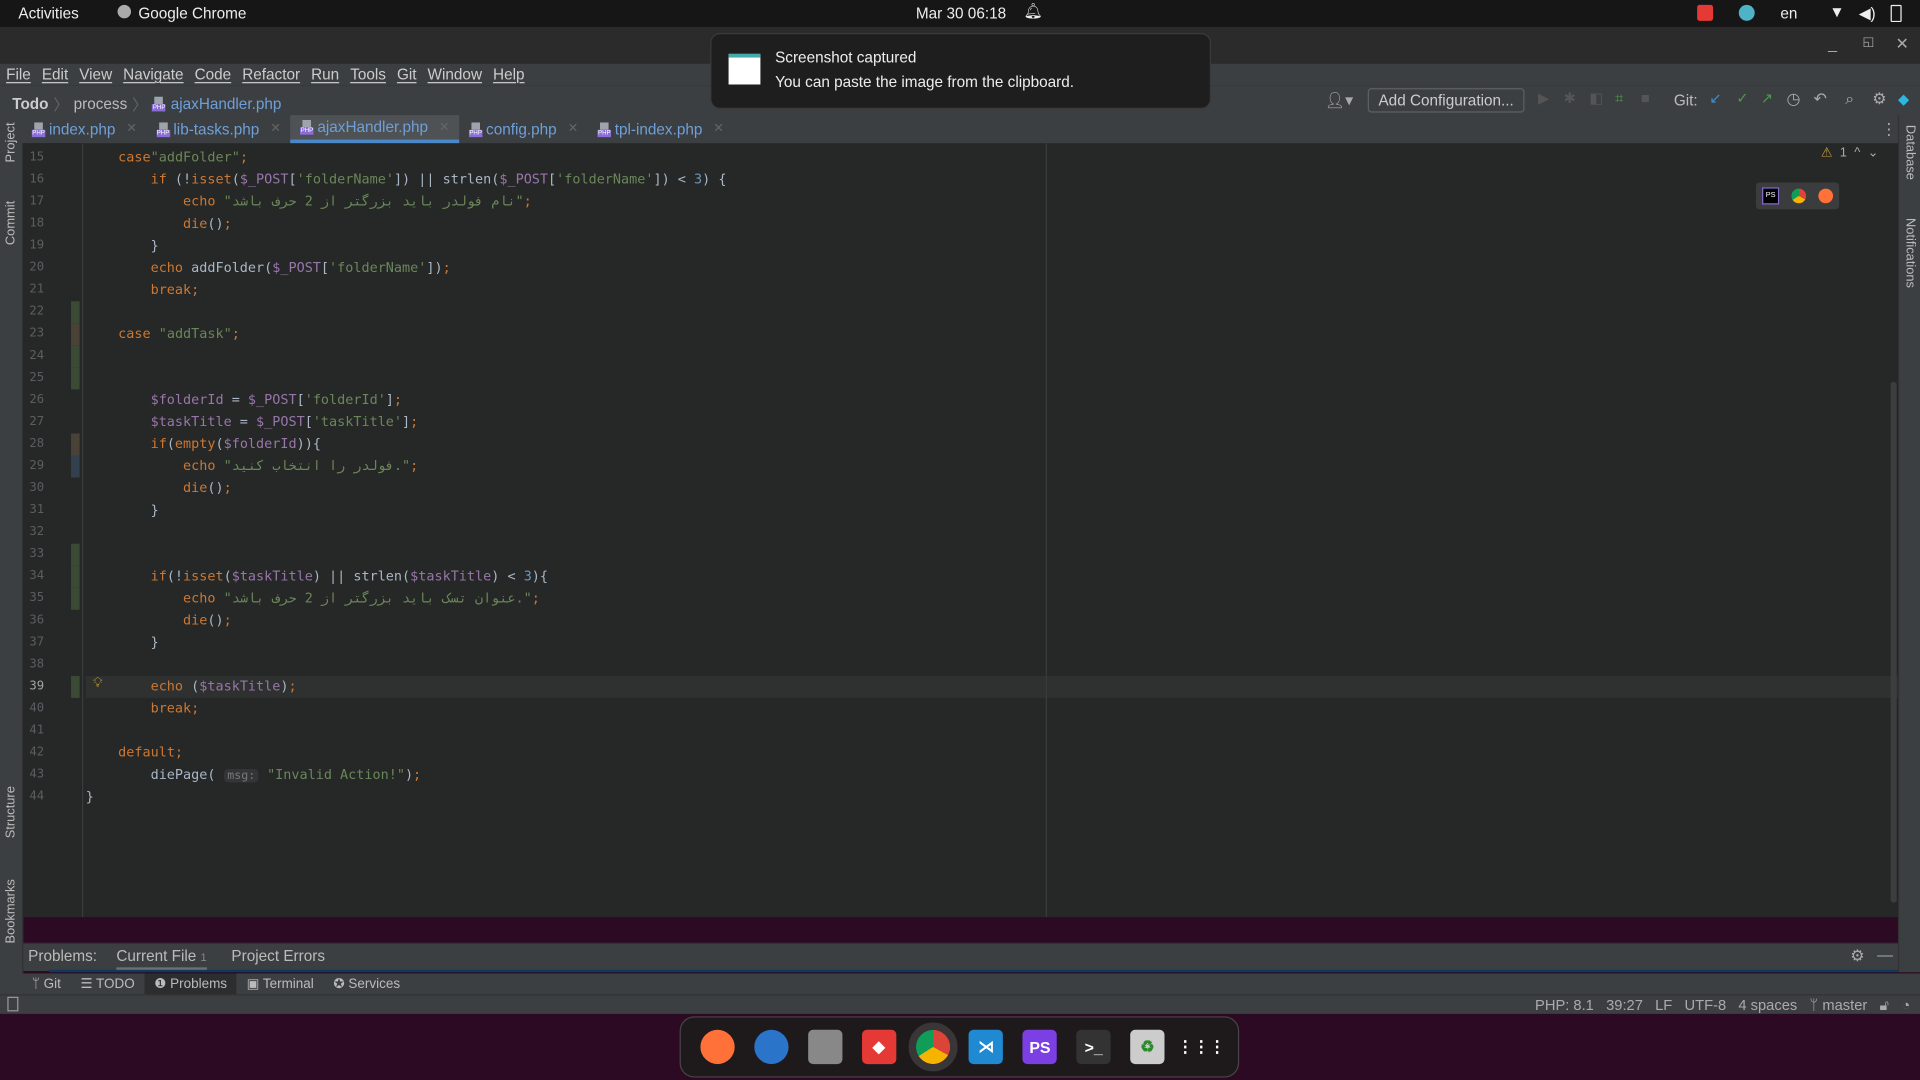 The height and width of the screenshot is (1080, 1920). Describe the element at coordinates (1885, 954) in the screenshot. I see `hide-panel-icon: —` at that location.